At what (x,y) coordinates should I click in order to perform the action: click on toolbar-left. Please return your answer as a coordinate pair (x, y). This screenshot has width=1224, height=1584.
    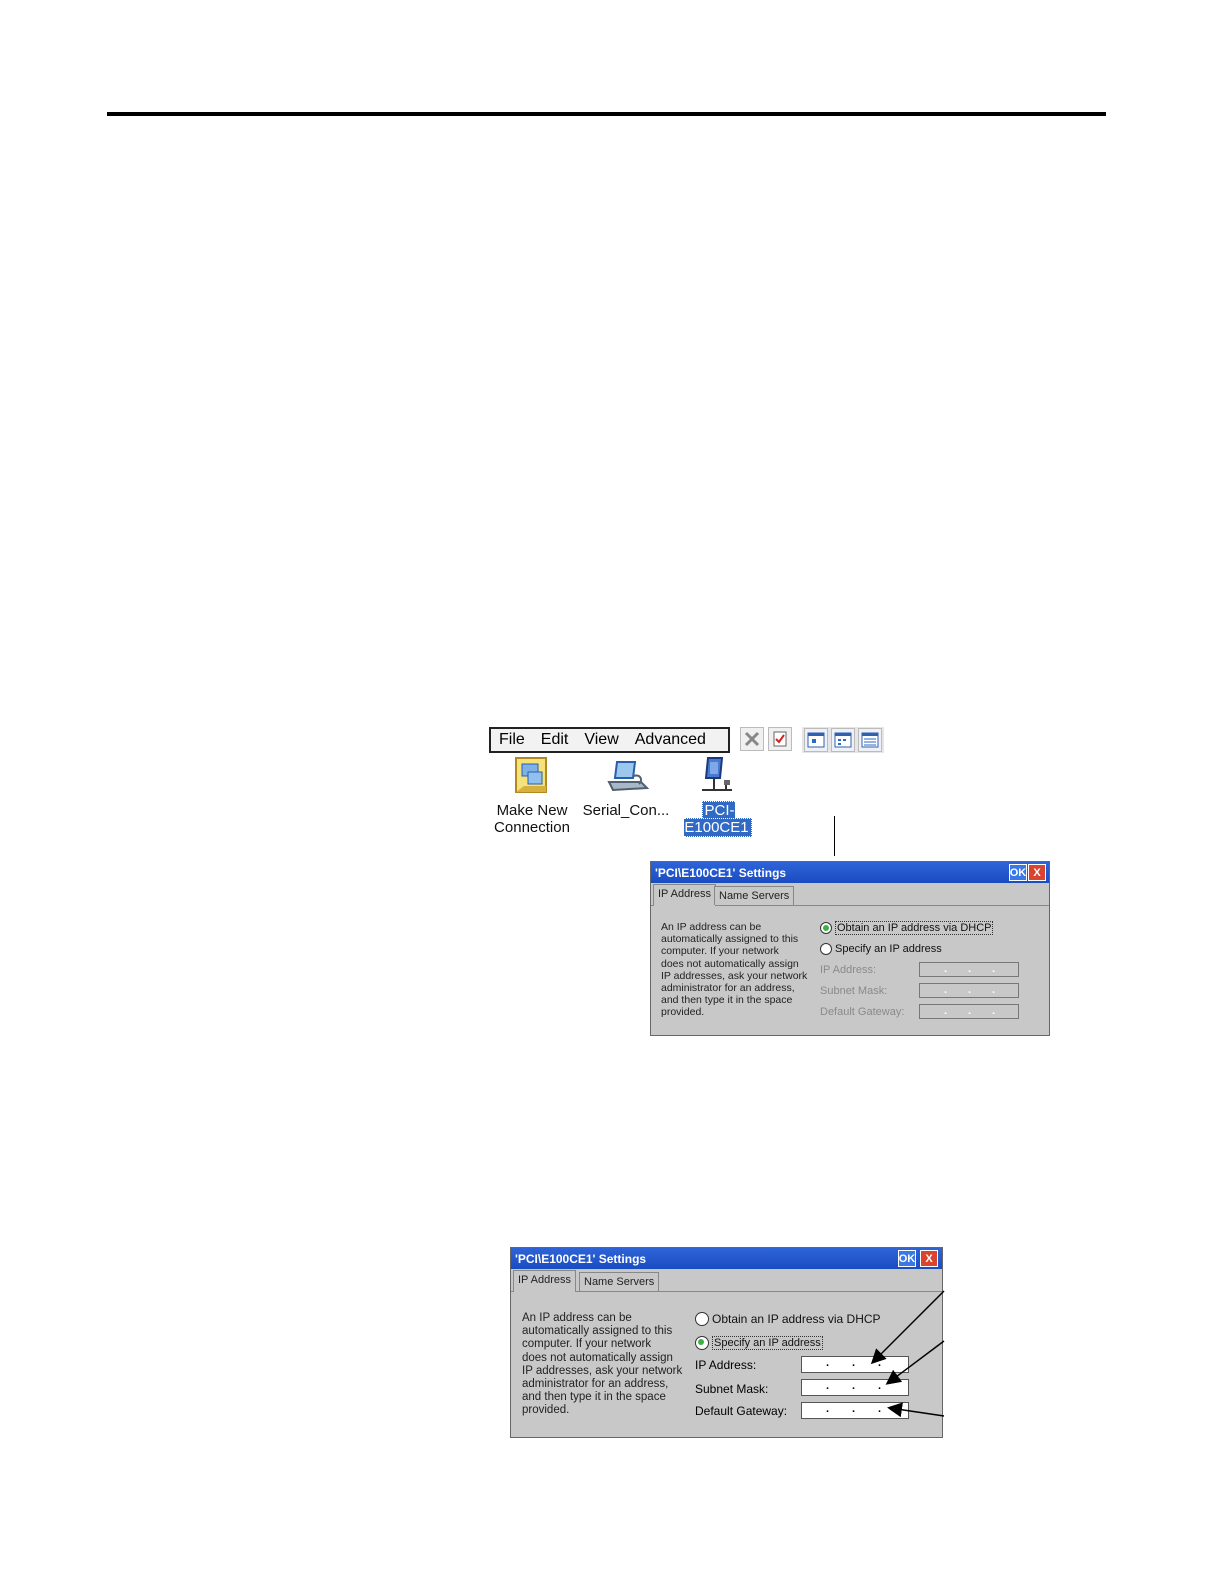
    Looking at the image, I should click on (766, 740).